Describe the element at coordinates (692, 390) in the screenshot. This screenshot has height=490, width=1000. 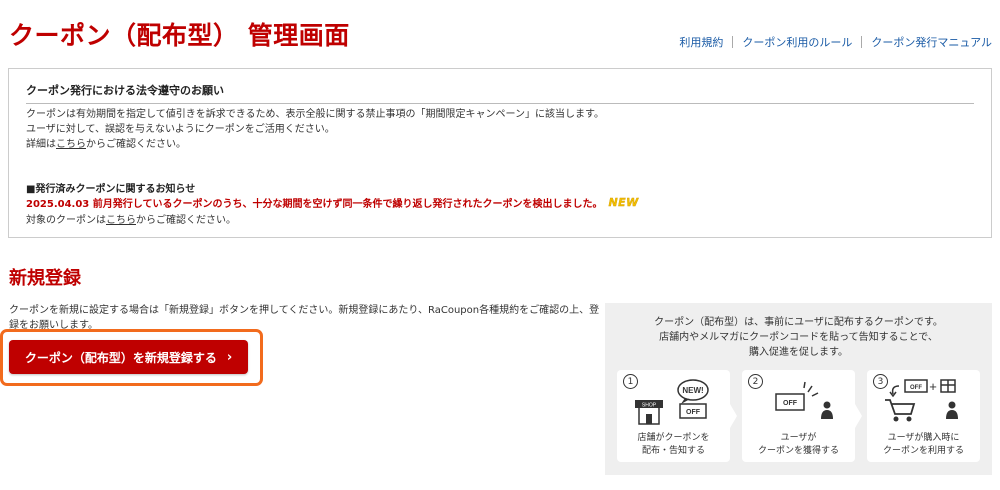
I see `new-label: NEW!` at that location.